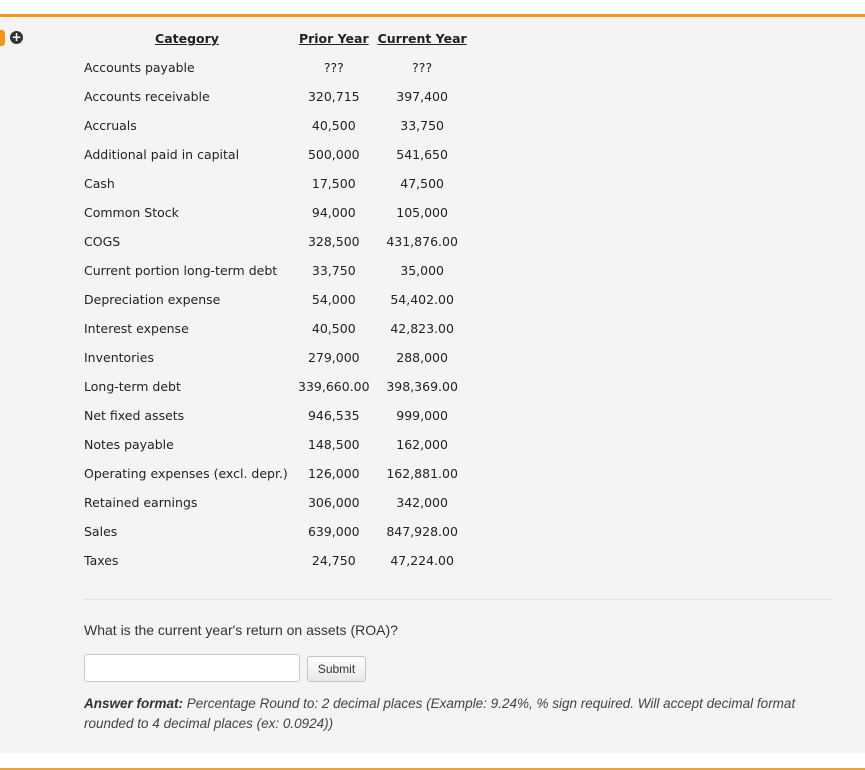 The width and height of the screenshot is (865, 770). I want to click on row-category: Accruals, so click(110, 125).